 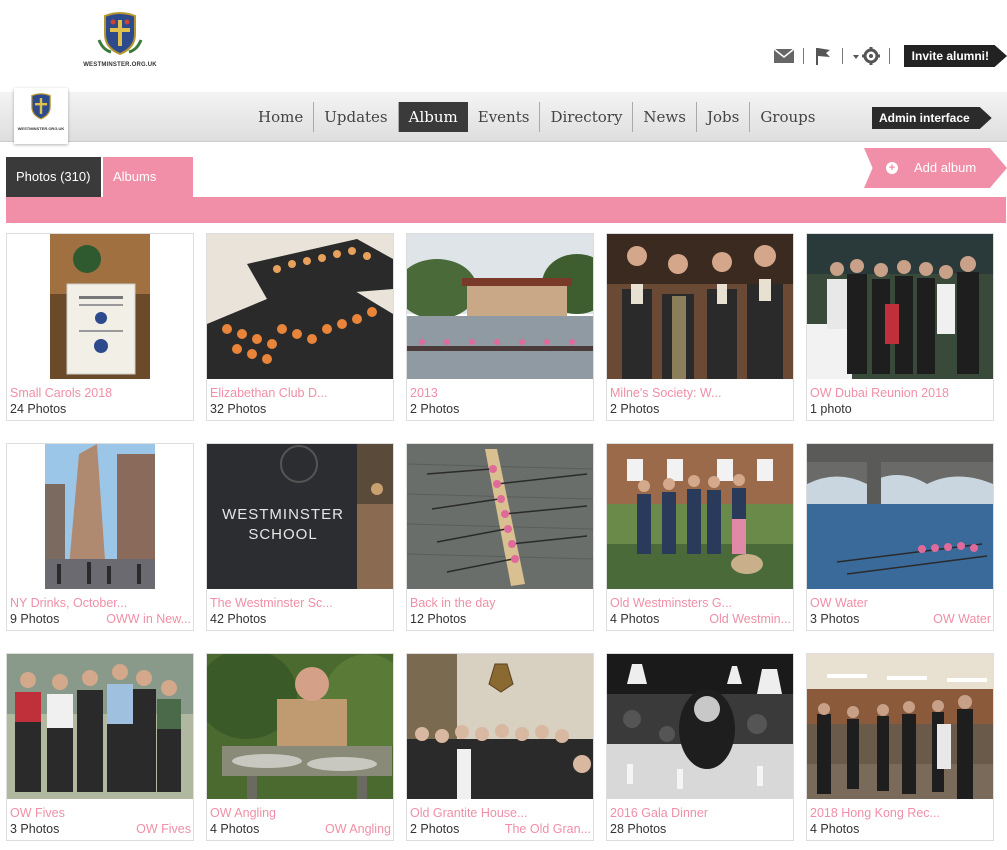 What do you see at coordinates (238, 409) in the screenshot?
I see `album-photo-count: 32 Photos` at bounding box center [238, 409].